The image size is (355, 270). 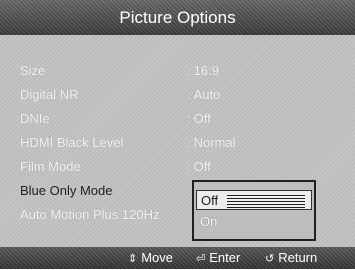 What do you see at coordinates (266, 201) in the screenshot?
I see `selection-highlight-bar` at bounding box center [266, 201].